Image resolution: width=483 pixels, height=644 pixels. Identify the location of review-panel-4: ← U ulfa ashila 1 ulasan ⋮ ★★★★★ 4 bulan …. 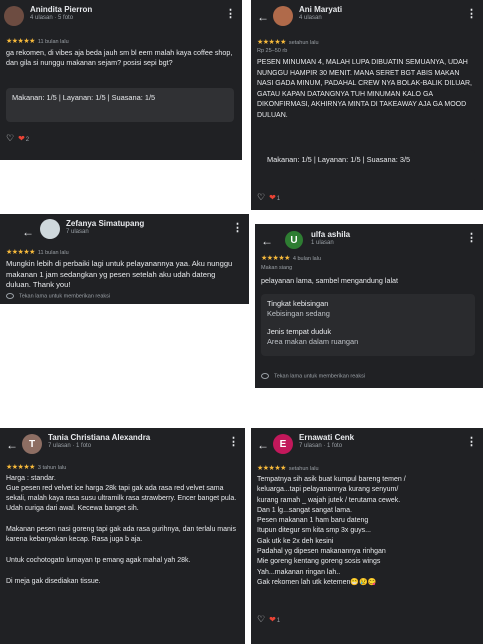
(369, 294).